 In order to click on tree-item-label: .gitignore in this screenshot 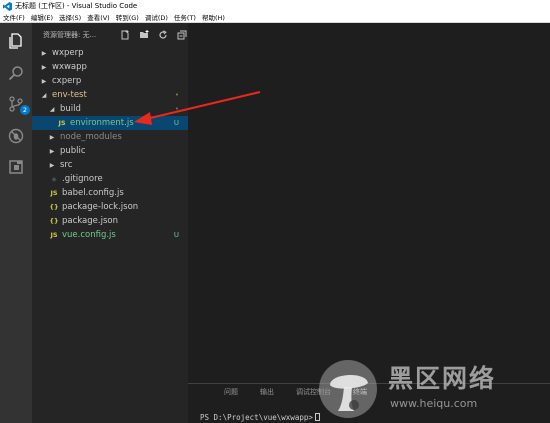, I will do `click(82, 179)`.